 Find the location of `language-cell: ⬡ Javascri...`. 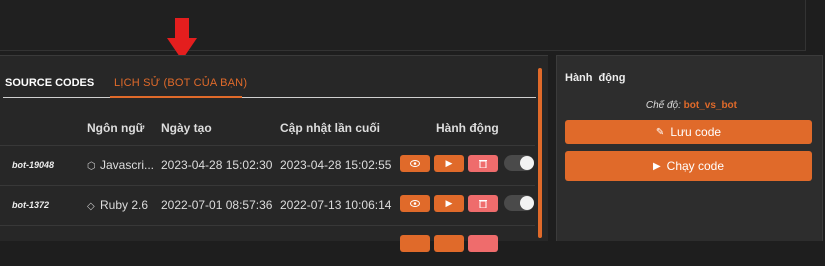

language-cell: ⬡ Javascri... is located at coordinates (120, 165).